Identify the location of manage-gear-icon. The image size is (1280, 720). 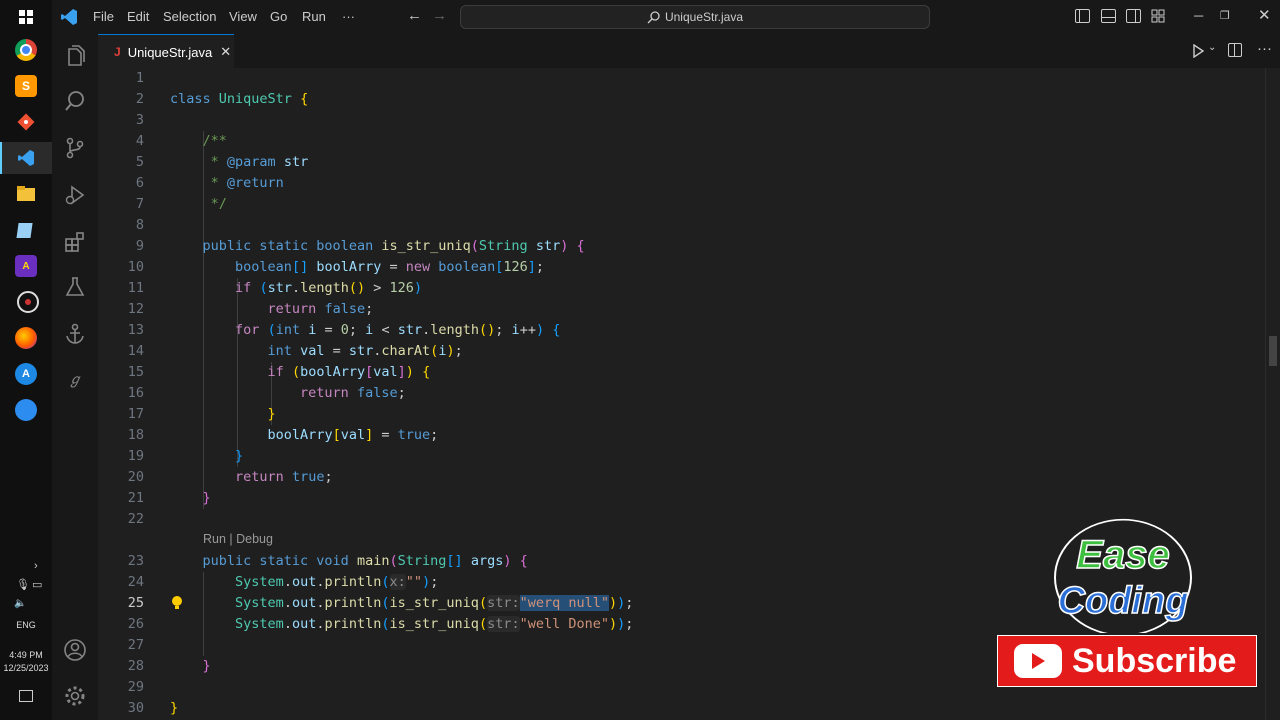
(75, 696).